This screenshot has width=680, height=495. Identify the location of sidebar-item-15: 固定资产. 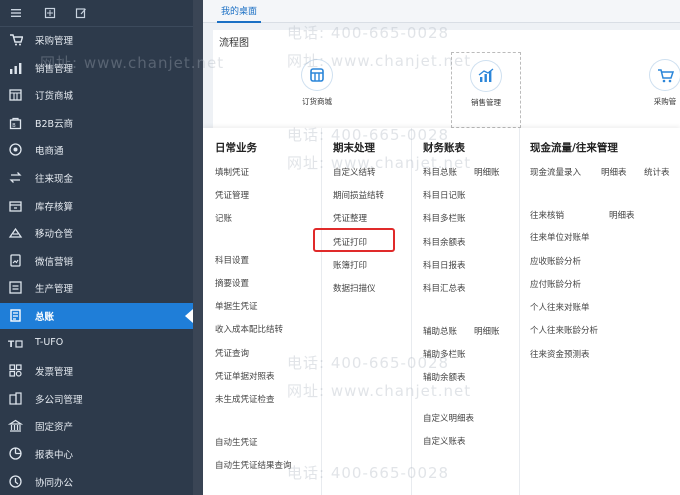
(96, 426).